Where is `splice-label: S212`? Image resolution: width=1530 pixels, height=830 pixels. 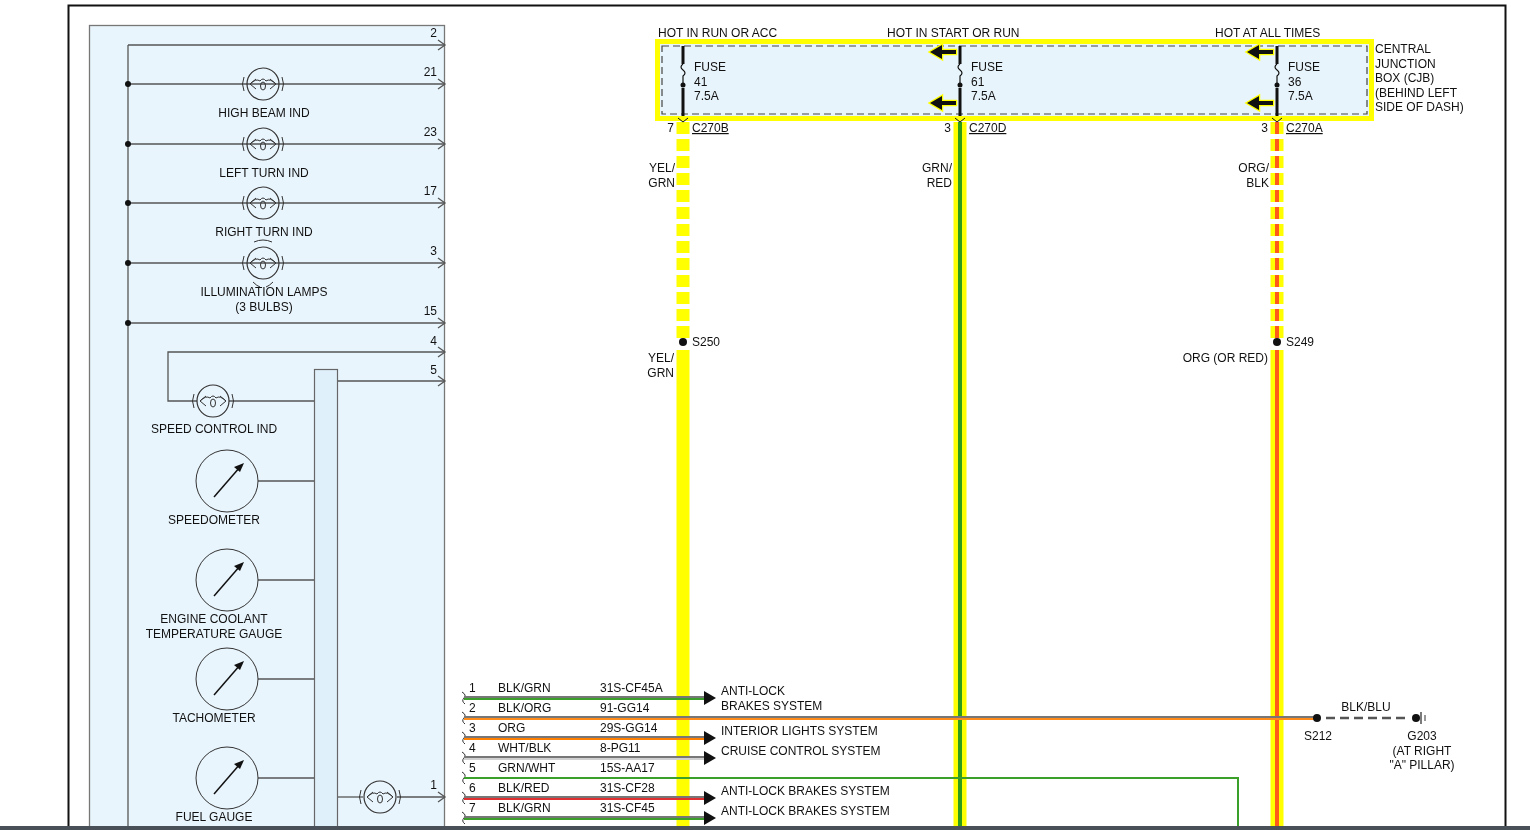 splice-label: S212 is located at coordinates (1318, 736).